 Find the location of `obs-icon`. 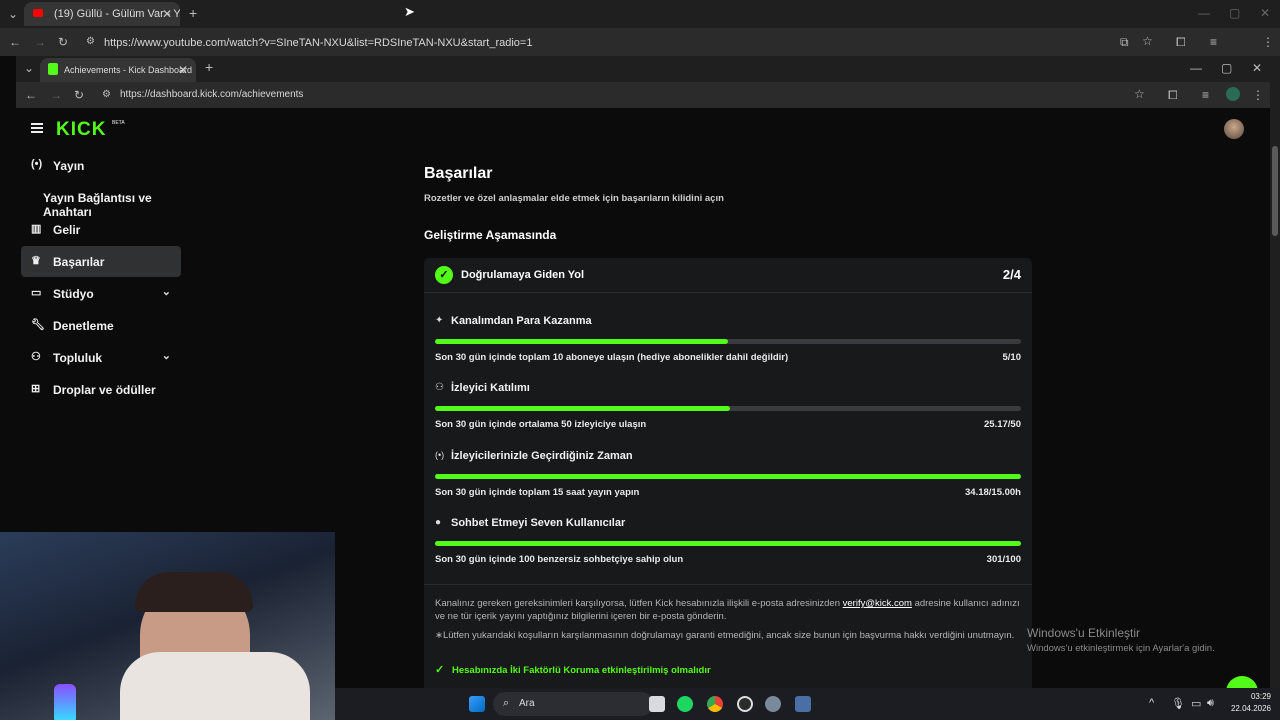

obs-icon is located at coordinates (745, 704).